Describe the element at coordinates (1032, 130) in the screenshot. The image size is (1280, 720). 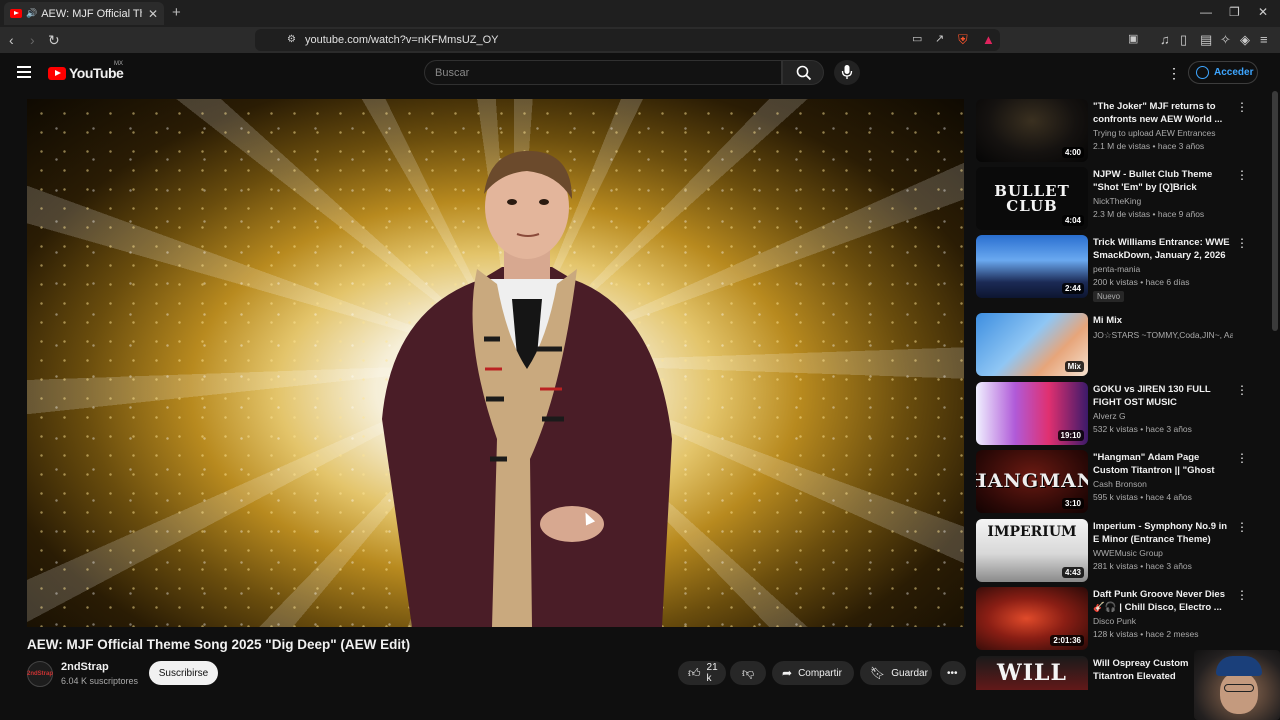
I see `video-thumbnail: 4:00` at that location.